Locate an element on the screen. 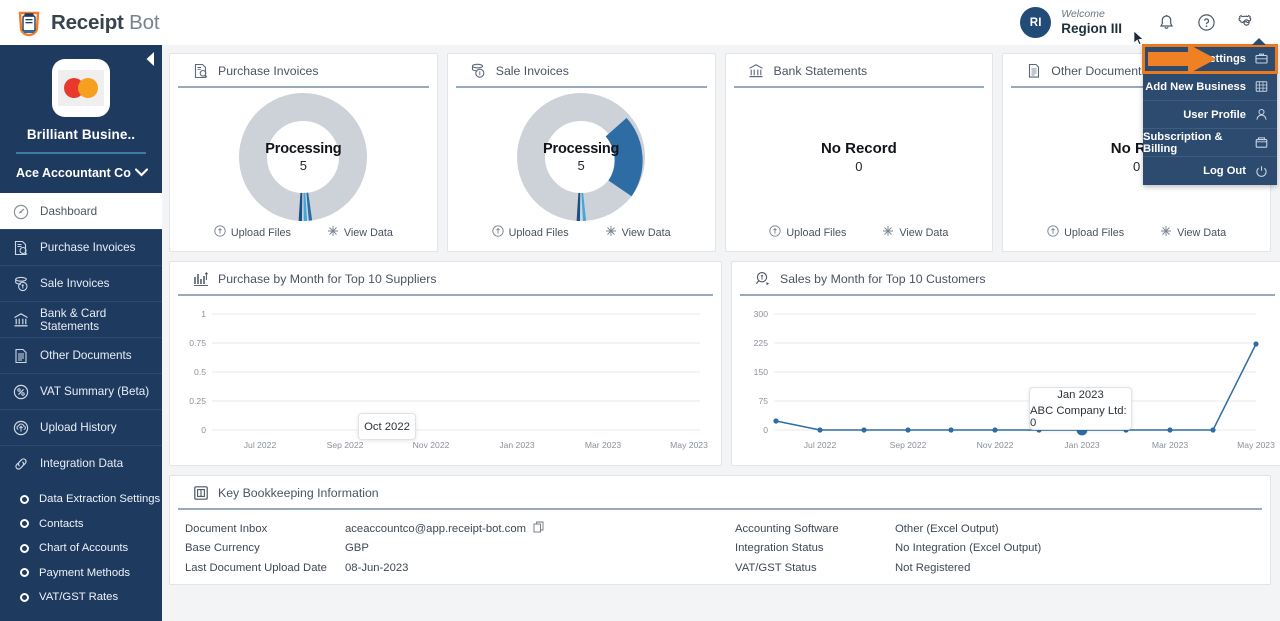 Image resolution: width=1280 pixels, height=621 pixels. info-value: GBP is located at coordinates (357, 548).